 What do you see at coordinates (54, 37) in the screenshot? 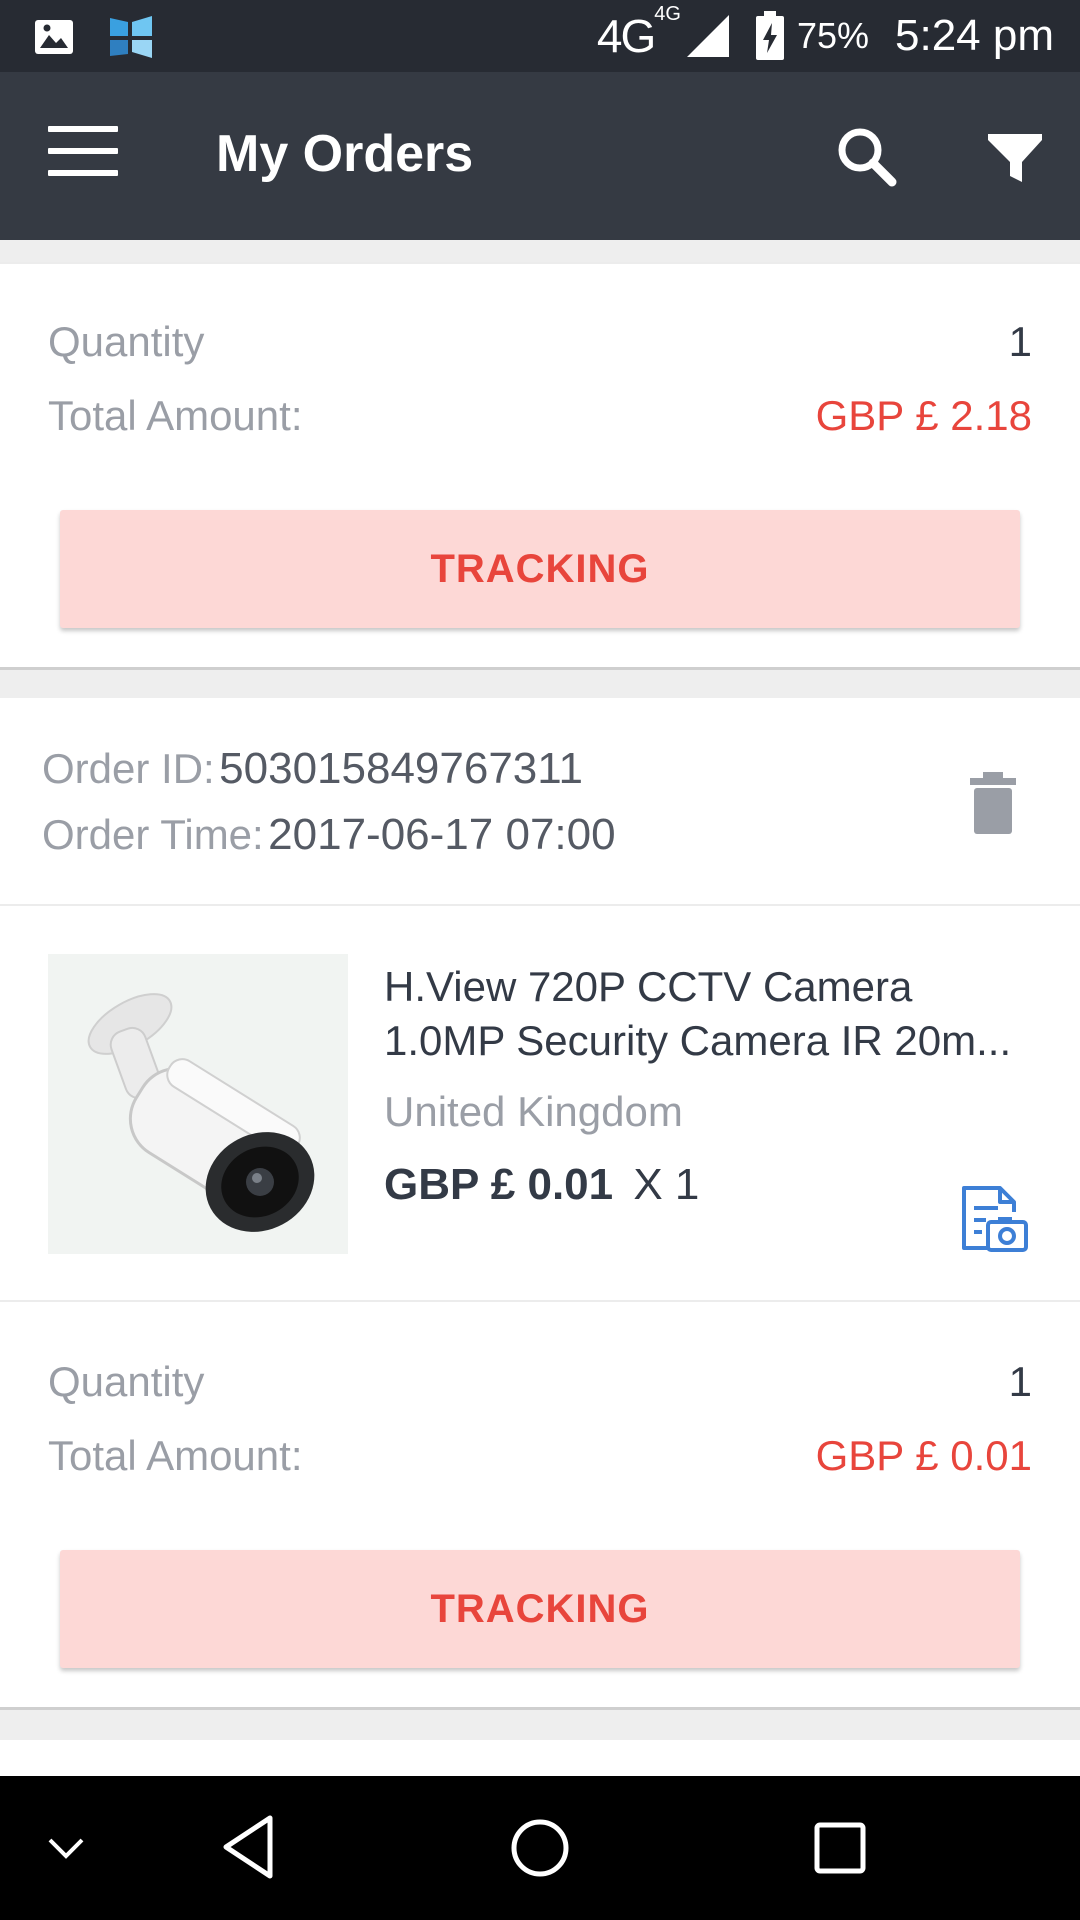
I see `gallery-notification-icon` at bounding box center [54, 37].